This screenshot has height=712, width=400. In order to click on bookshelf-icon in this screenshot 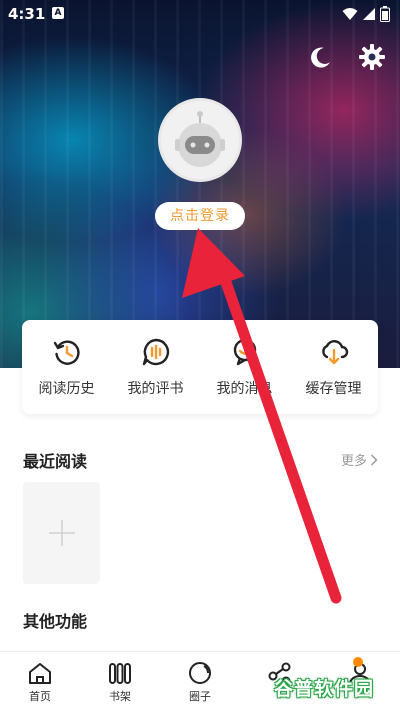, I will do `click(120, 673)`.